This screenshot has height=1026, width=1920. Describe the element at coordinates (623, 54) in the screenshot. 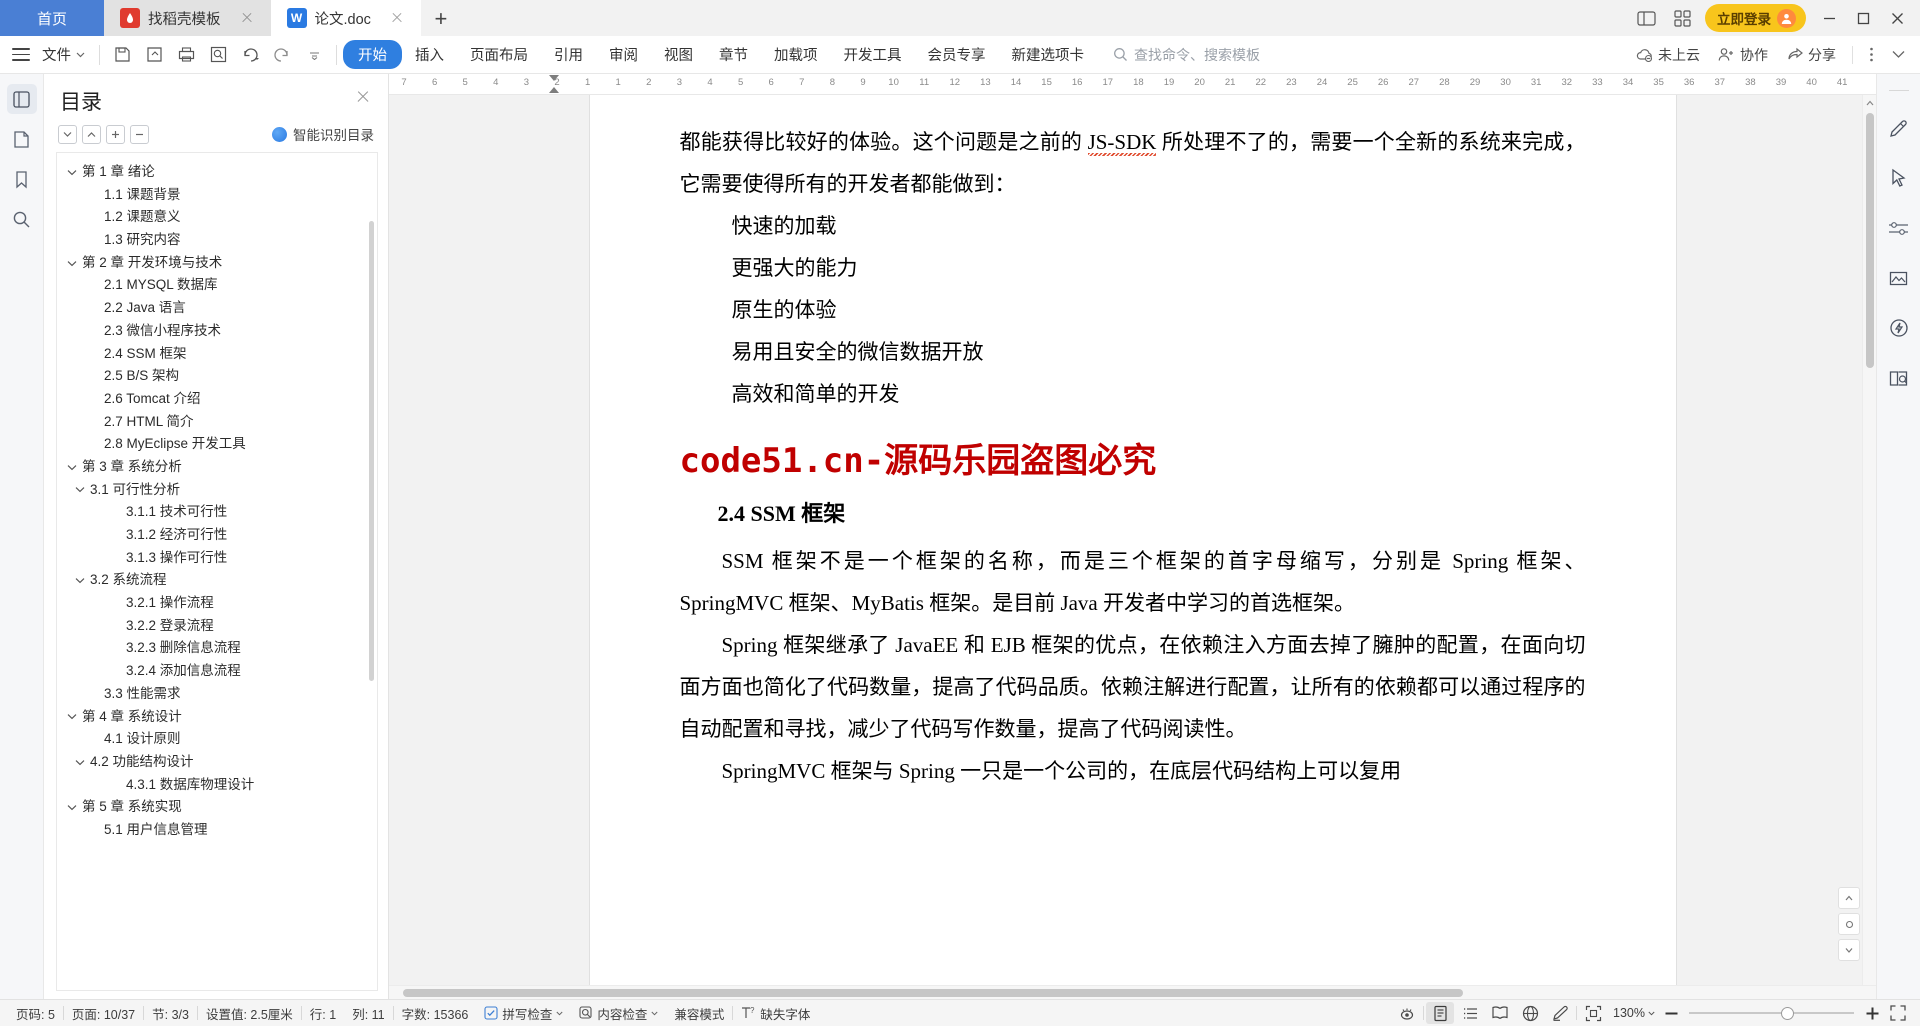

I see `ribbon-tab-review: 审阅` at that location.